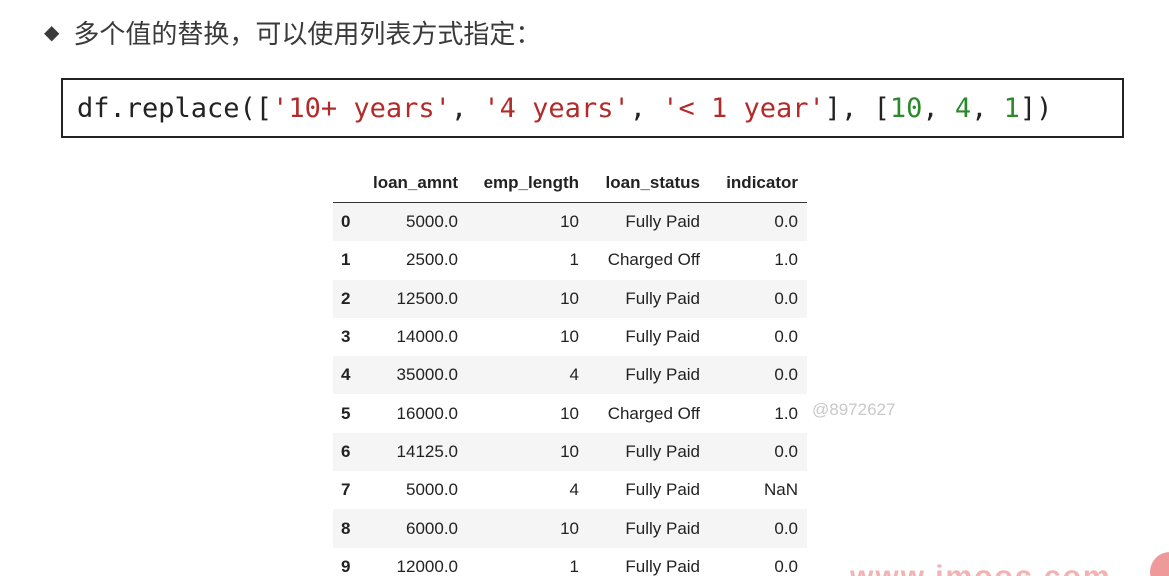 This screenshot has width=1169, height=576. What do you see at coordinates (758, 183) in the screenshot?
I see `column-header-indicator: indicator` at bounding box center [758, 183].